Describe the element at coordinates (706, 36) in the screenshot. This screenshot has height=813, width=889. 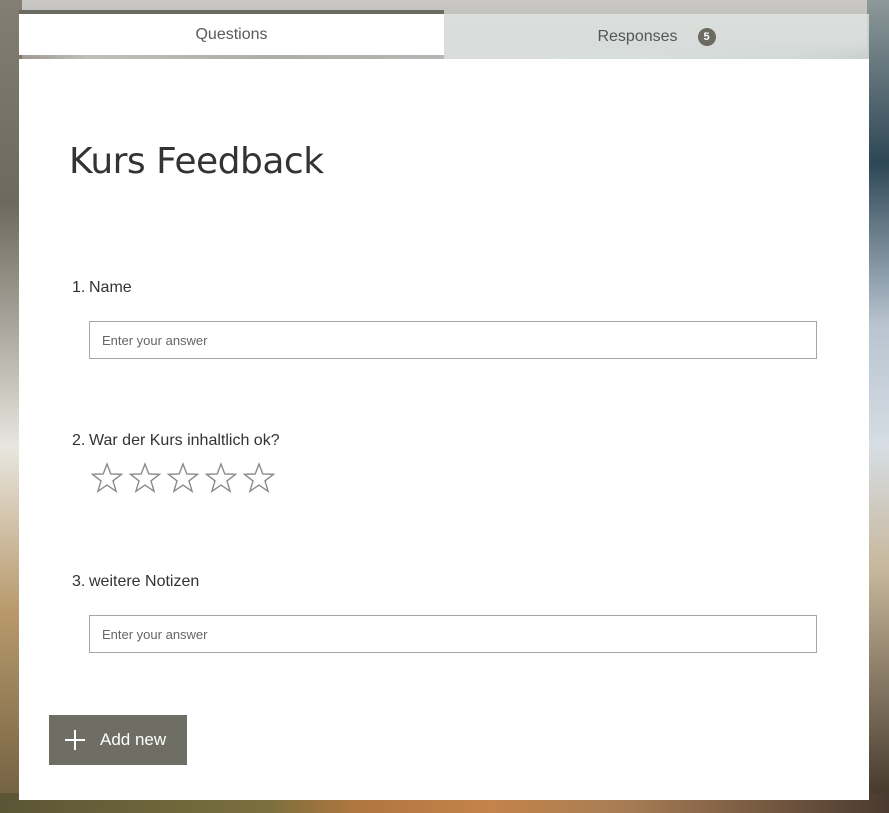
I see `responses-count-badge: 5` at that location.